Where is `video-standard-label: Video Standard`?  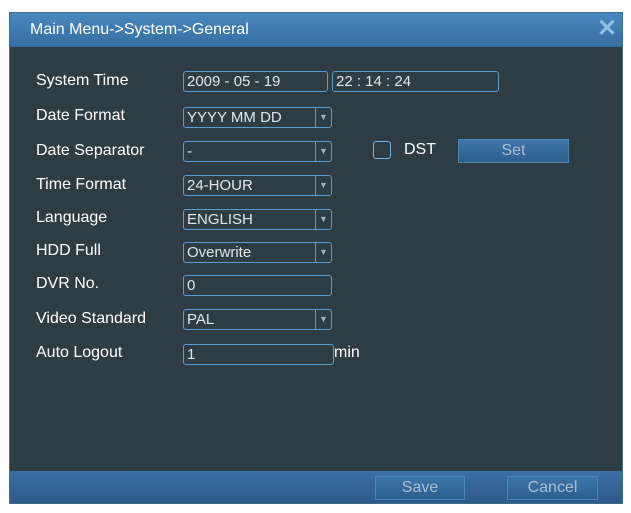 video-standard-label: Video Standard is located at coordinates (91, 318).